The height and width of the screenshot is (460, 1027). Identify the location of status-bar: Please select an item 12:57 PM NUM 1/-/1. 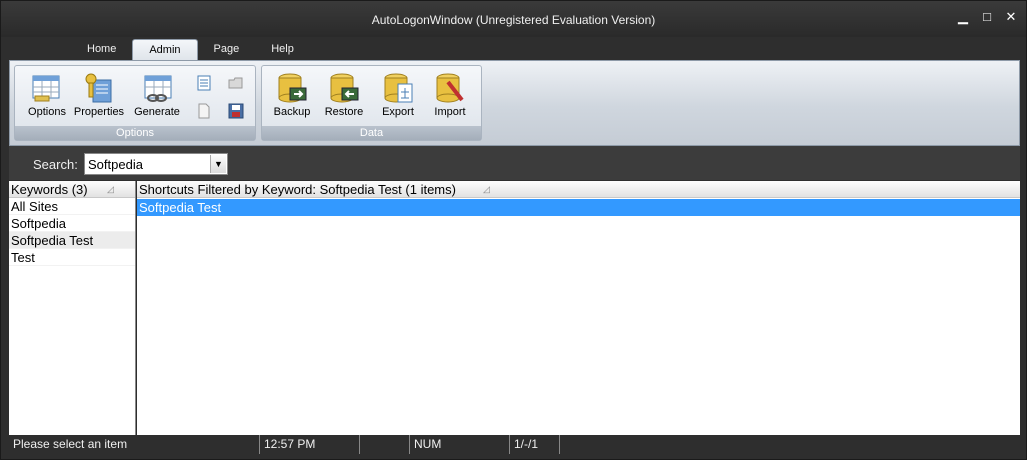
(514, 444).